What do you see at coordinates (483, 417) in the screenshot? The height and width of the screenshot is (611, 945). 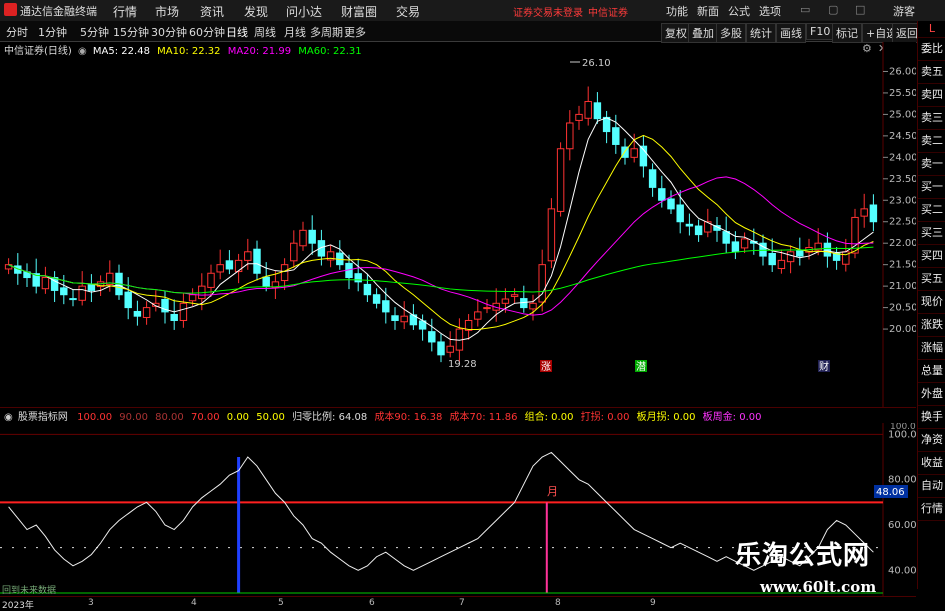 I see `indicator-cost70: 成本70: 11.86` at bounding box center [483, 417].